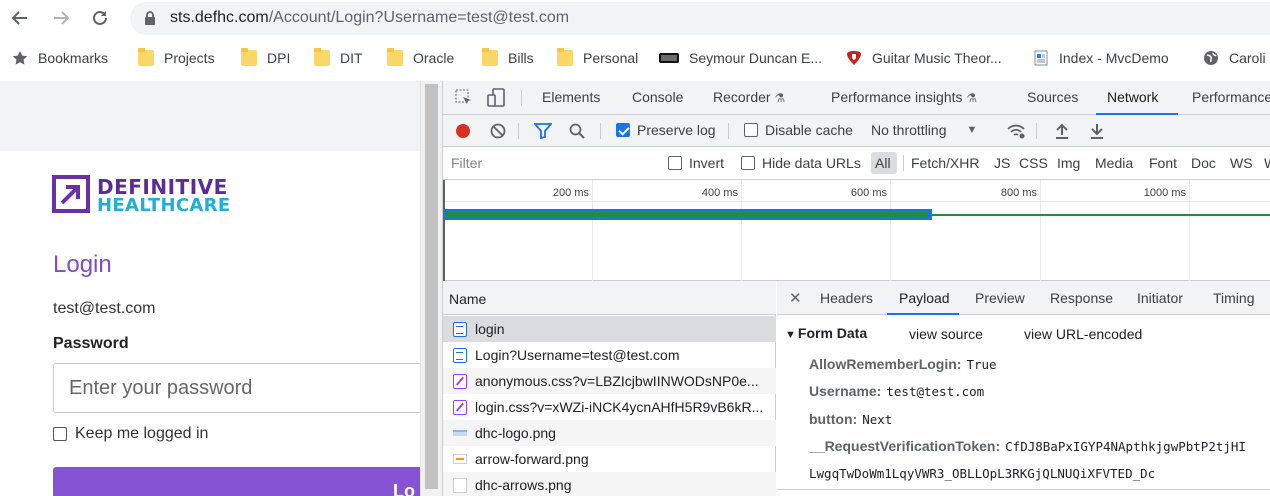  Describe the element at coordinates (498, 131) in the screenshot. I see `clear-icon` at that location.